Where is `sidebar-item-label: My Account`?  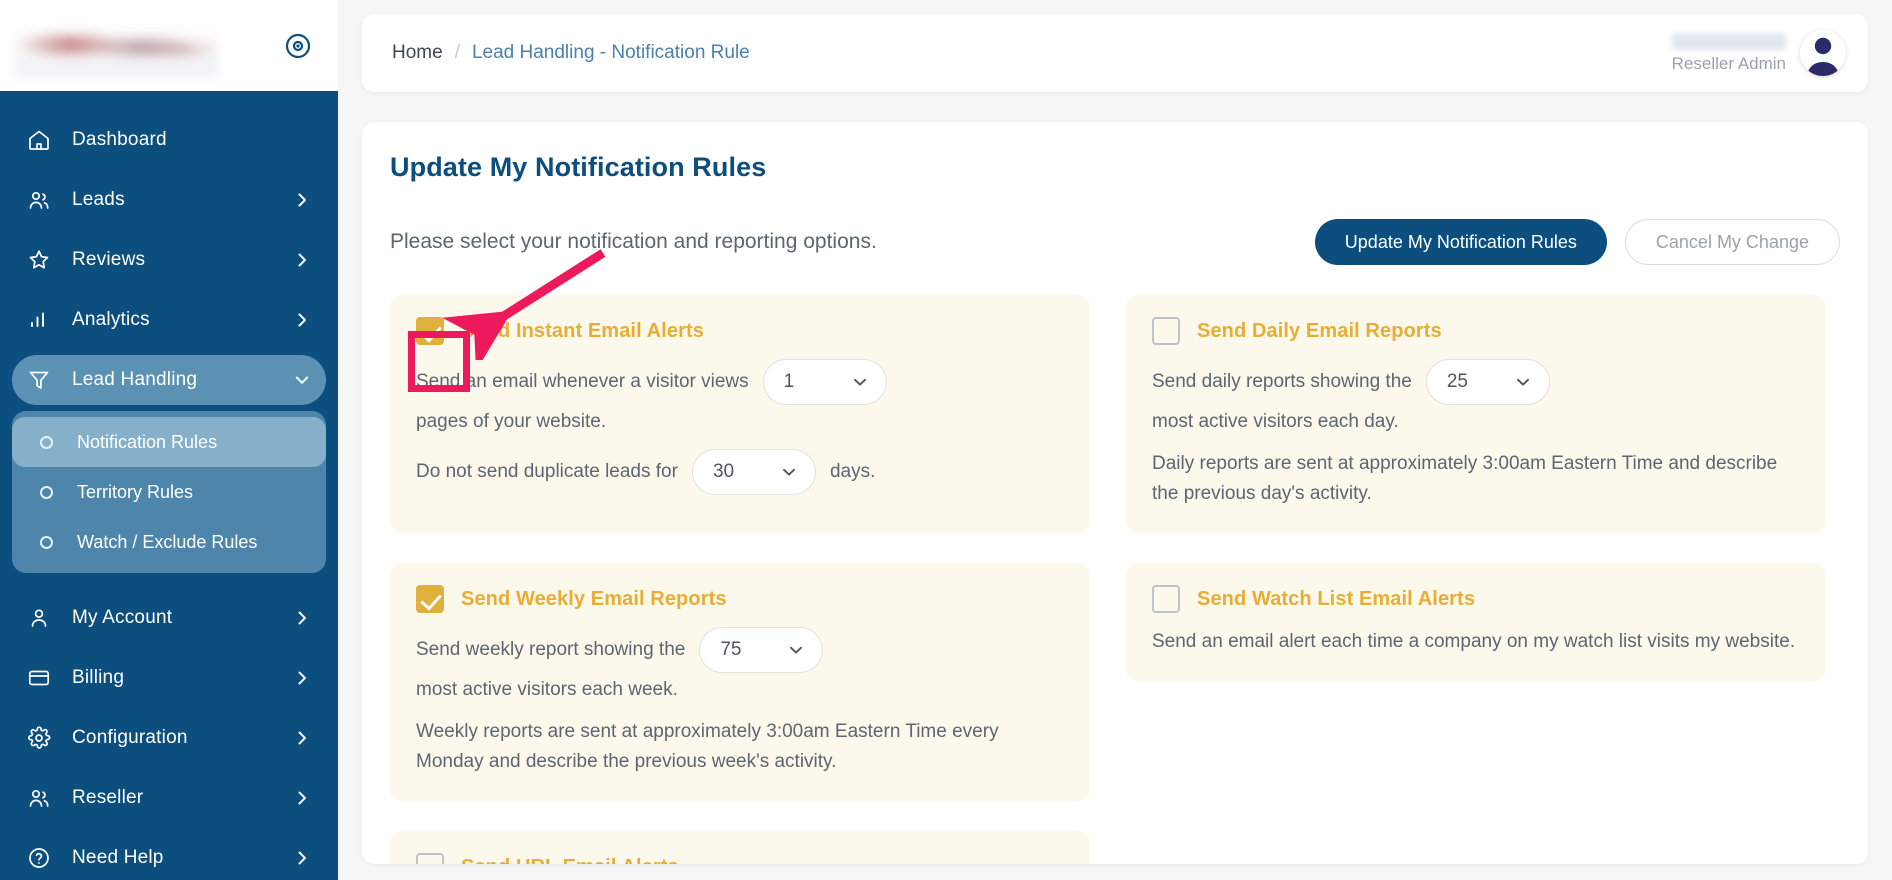 sidebar-item-label: My Account is located at coordinates (122, 617).